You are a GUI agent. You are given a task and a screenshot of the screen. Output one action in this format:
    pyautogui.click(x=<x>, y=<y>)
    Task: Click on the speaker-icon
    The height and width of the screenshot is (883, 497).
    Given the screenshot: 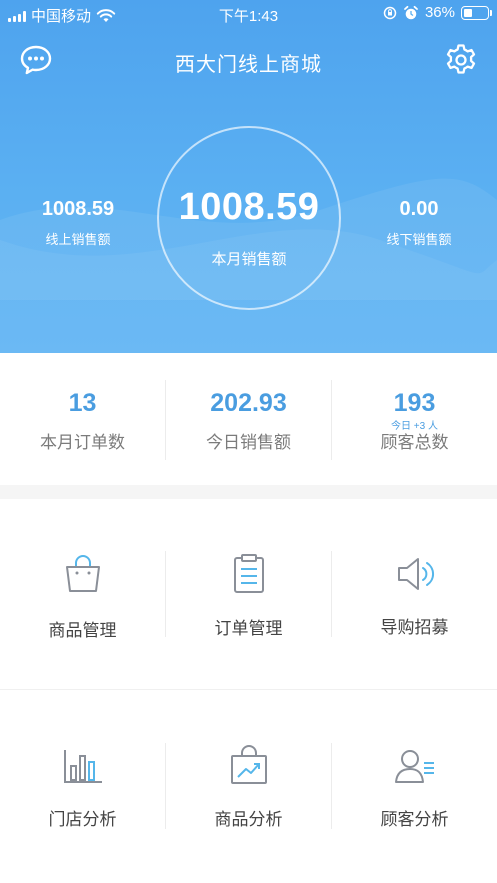 What is the action you would take?
    pyautogui.click(x=416, y=574)
    